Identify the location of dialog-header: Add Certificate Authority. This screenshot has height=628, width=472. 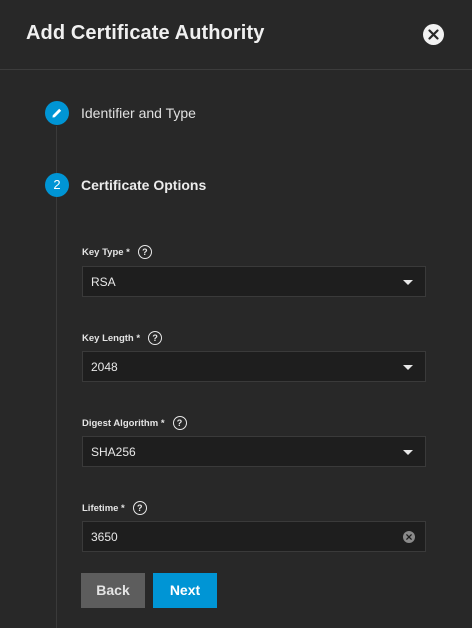
(236, 35).